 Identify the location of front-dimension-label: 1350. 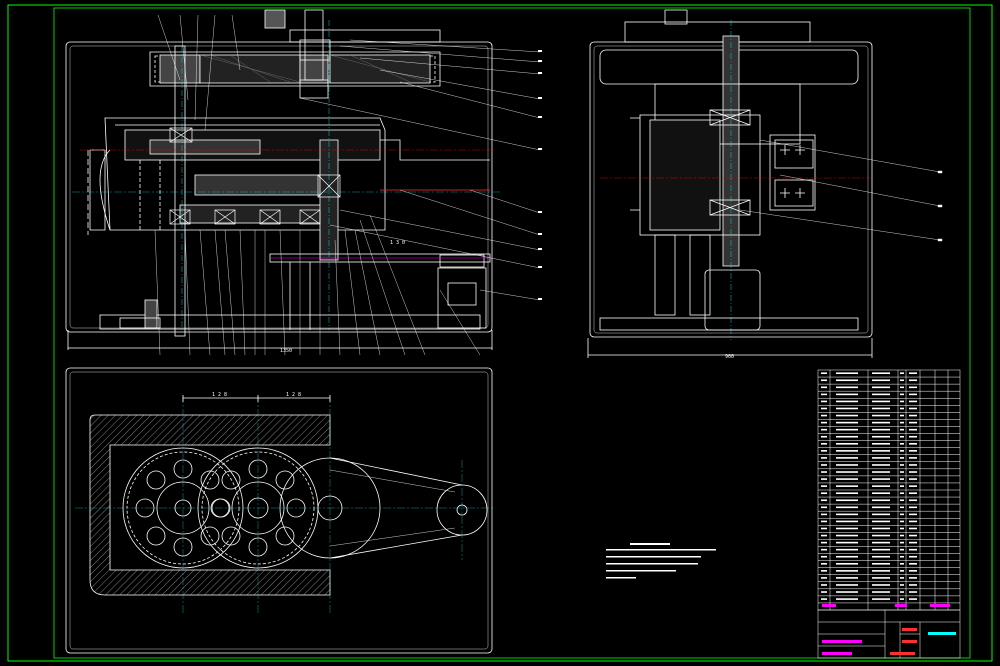
(286, 351).